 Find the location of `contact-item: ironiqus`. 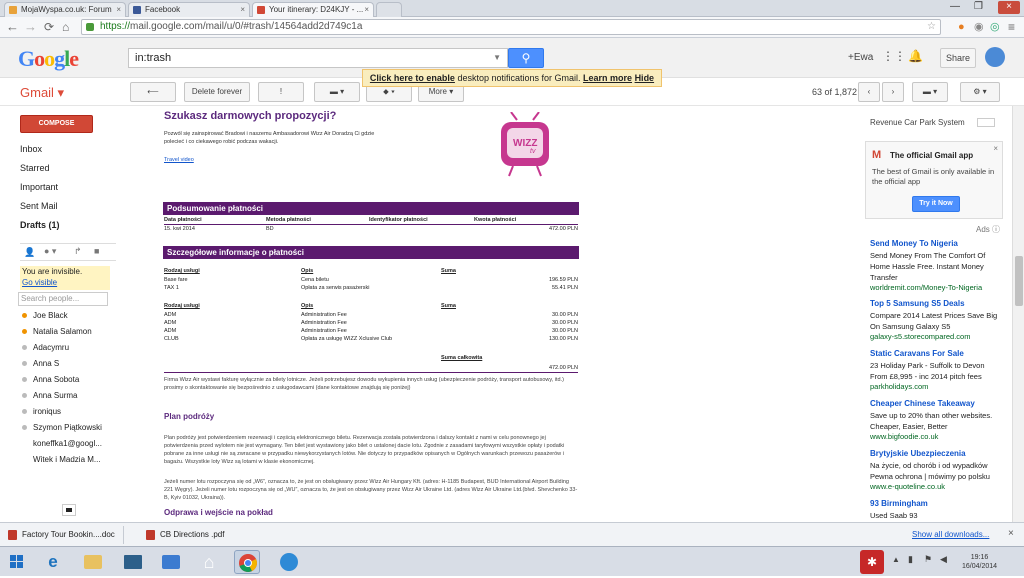

contact-item: ironiqus is located at coordinates (41, 411).